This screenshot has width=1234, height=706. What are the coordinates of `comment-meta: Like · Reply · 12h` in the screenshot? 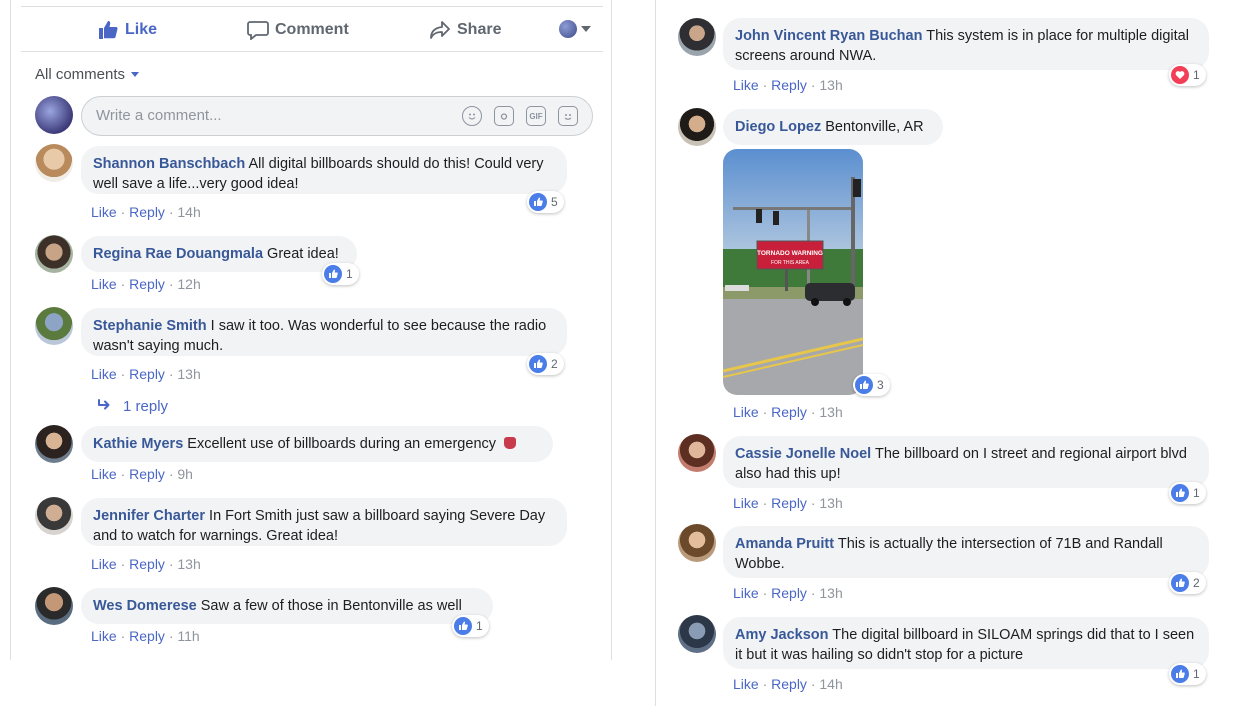 It's located at (146, 284).